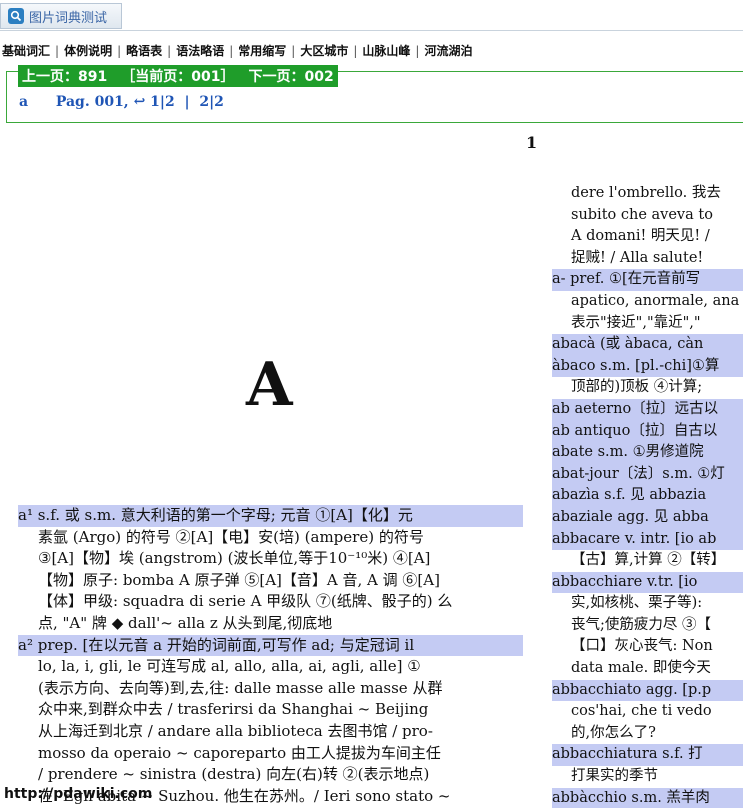 The image size is (743, 808). What do you see at coordinates (647, 690) in the screenshot?
I see `text-line: abbacchiato agg. [p.p` at bounding box center [647, 690].